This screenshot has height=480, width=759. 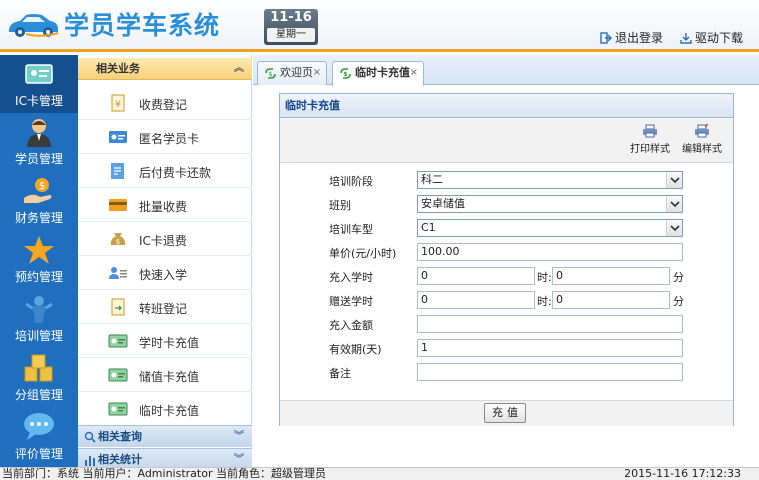 I want to click on printer-icon, so click(x=650, y=131).